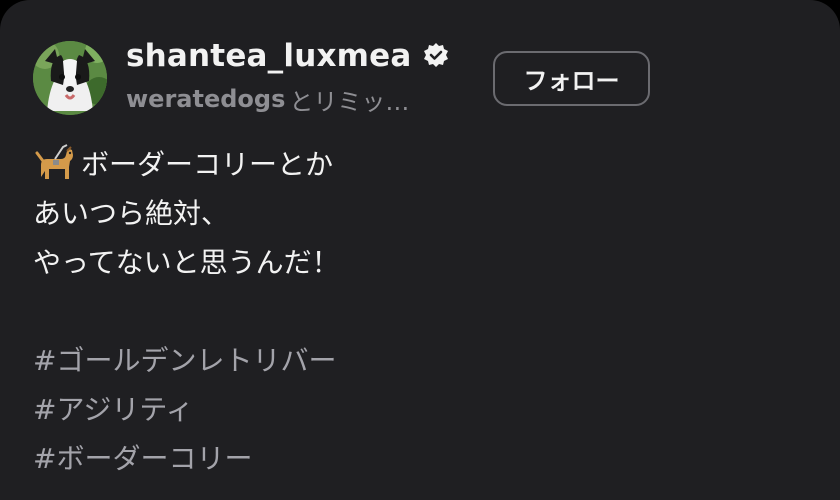 The image size is (840, 500). I want to click on caption-line-1: ボーダーコリーとか, so click(423, 164).